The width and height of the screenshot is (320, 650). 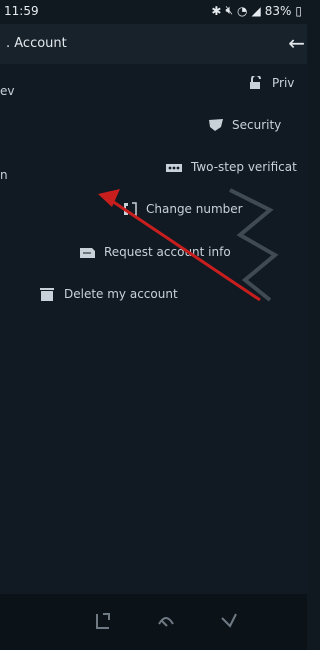 I want to click on document-icon, so click(x=88, y=252).